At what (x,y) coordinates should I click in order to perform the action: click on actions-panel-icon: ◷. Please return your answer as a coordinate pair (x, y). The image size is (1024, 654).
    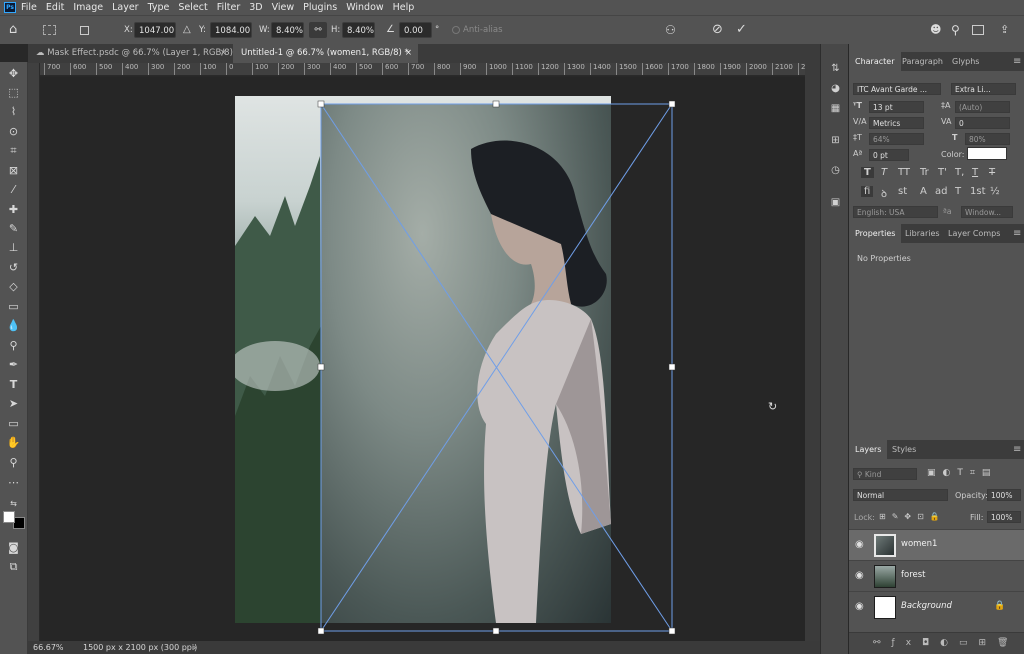
    Looking at the image, I should click on (835, 171).